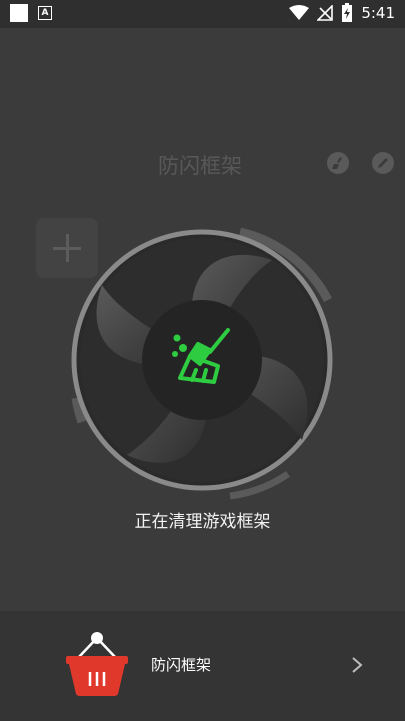 The width and height of the screenshot is (405, 721). I want to click on broom-icon, so click(338, 163).